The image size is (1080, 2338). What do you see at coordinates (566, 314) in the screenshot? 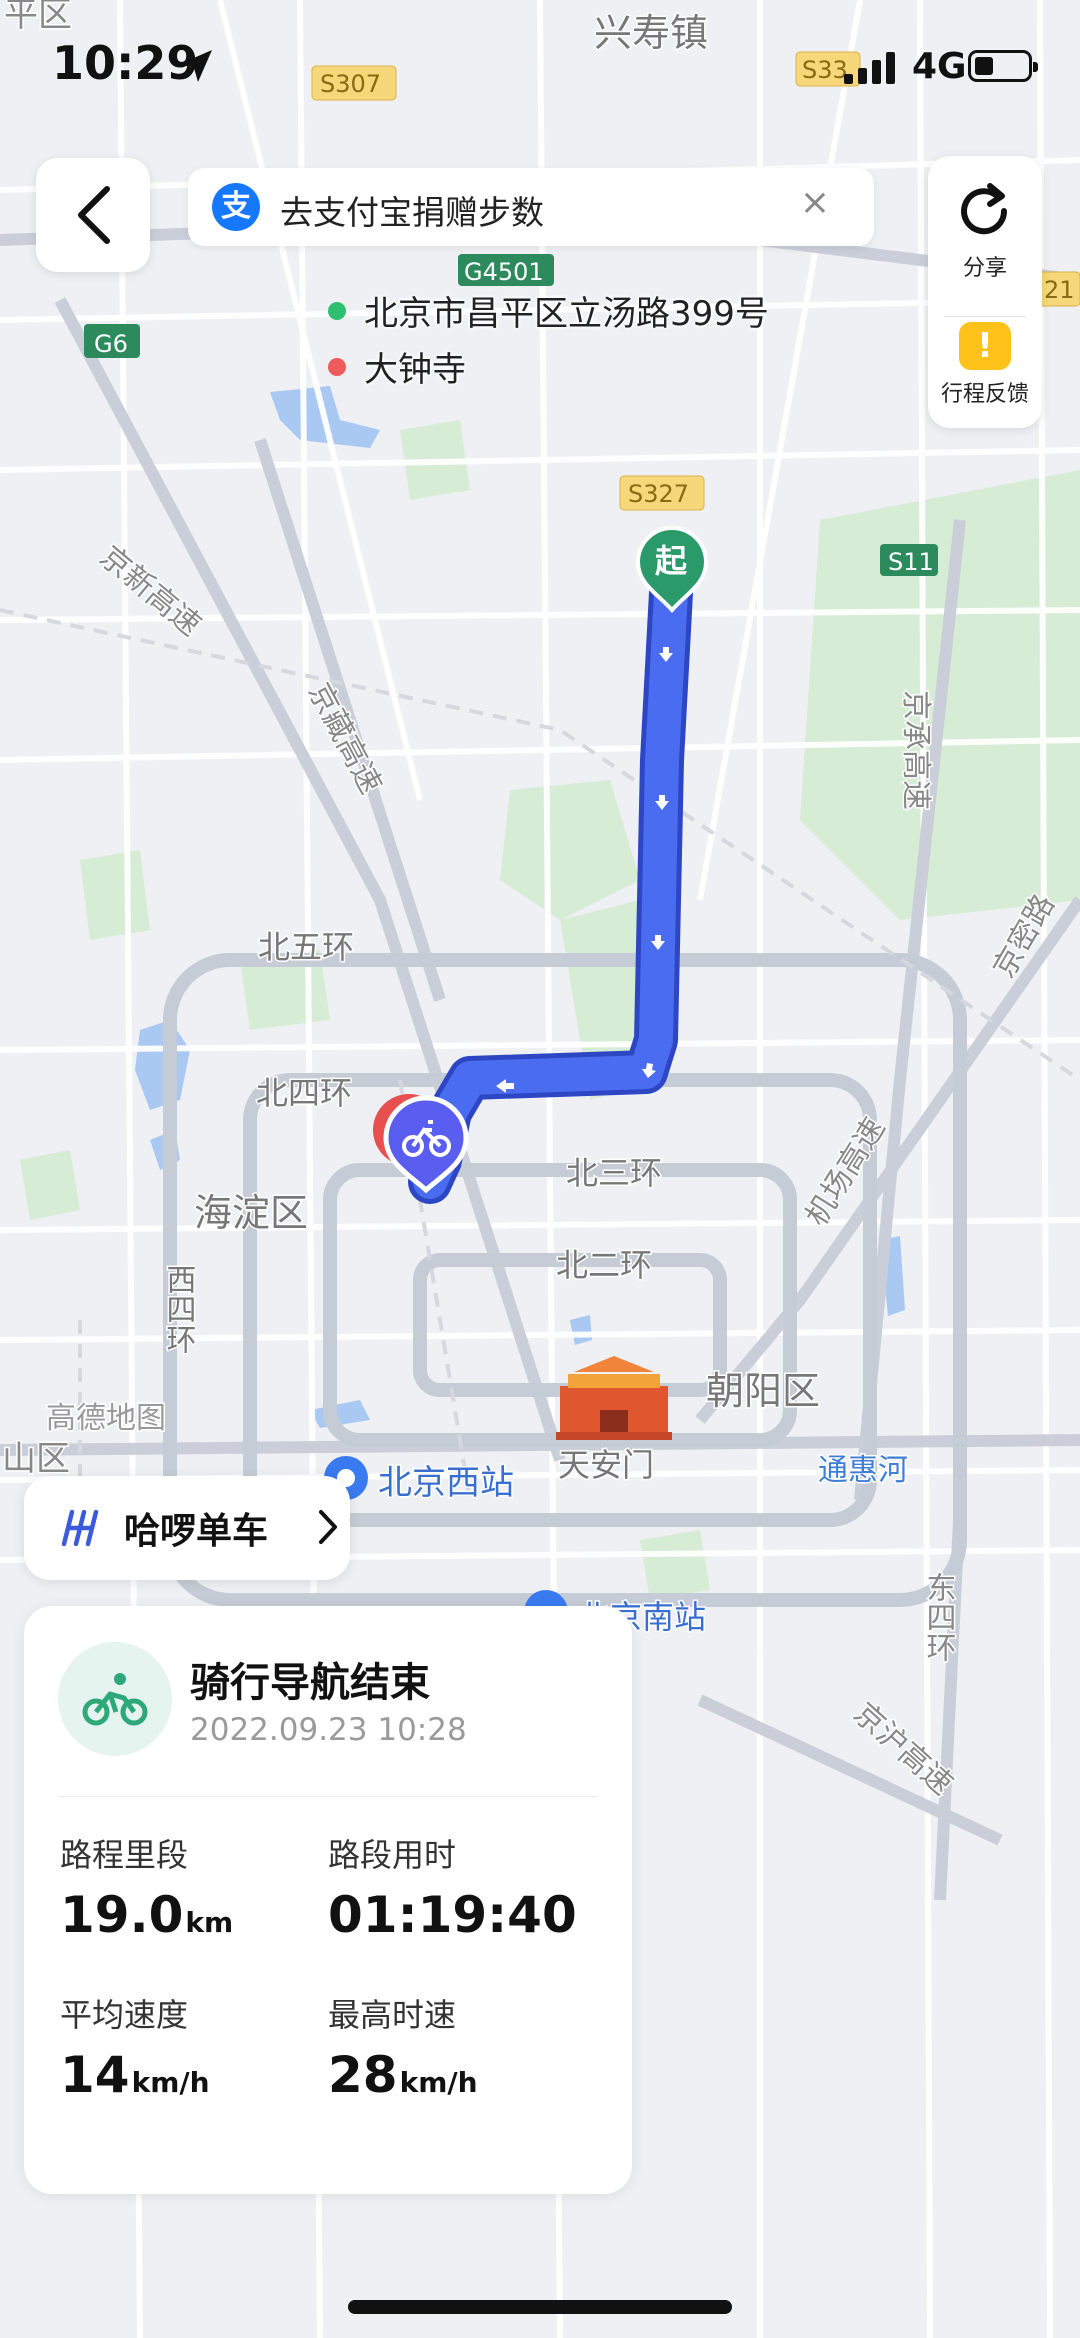
I see `start-address: 北京市昌平区立汤路399号` at bounding box center [566, 314].